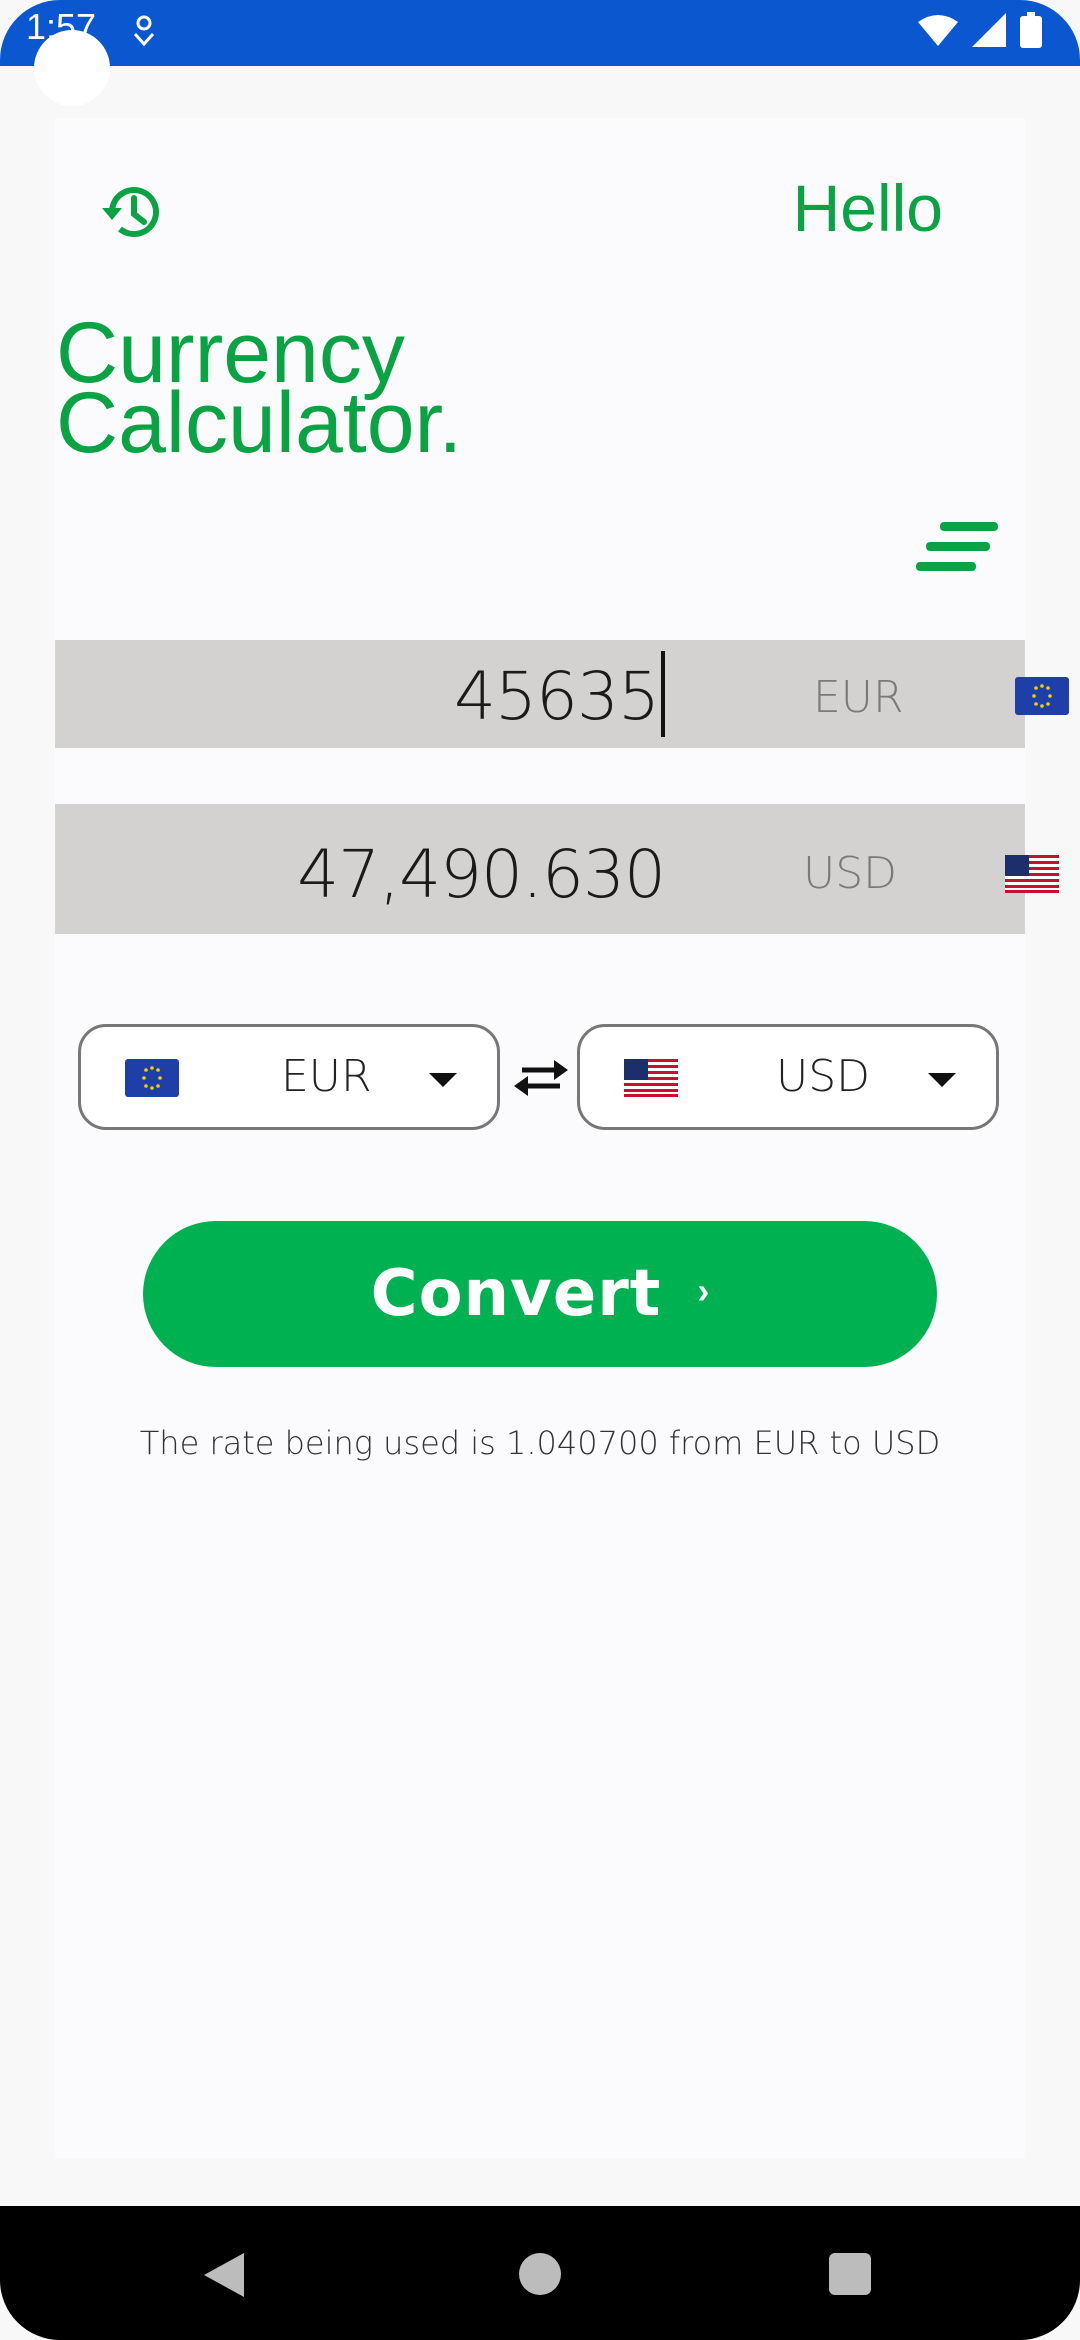 This screenshot has height=2340, width=1080. What do you see at coordinates (823, 1076) in the screenshot?
I see `to-currency-code: USD` at bounding box center [823, 1076].